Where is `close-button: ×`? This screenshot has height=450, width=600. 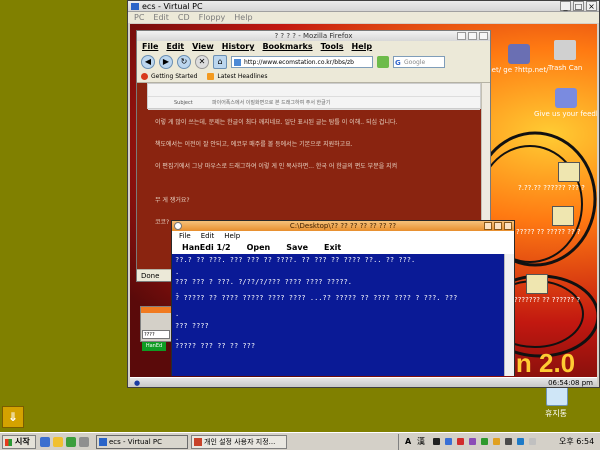
close-button: × is located at coordinates (591, 6).